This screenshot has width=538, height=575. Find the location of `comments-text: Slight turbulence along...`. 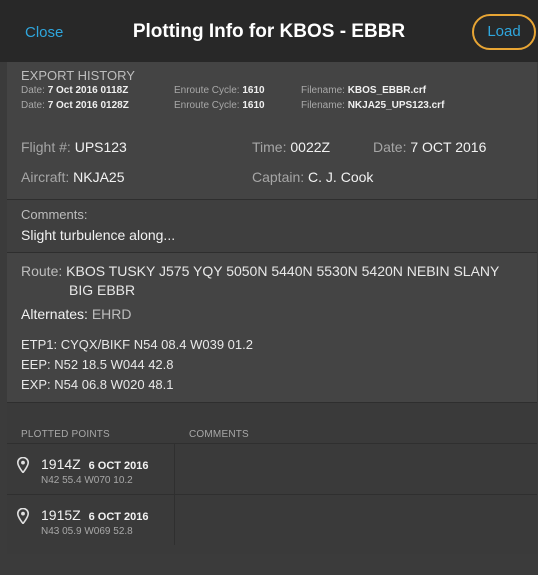

comments-text: Slight turbulence along... is located at coordinates (98, 235).